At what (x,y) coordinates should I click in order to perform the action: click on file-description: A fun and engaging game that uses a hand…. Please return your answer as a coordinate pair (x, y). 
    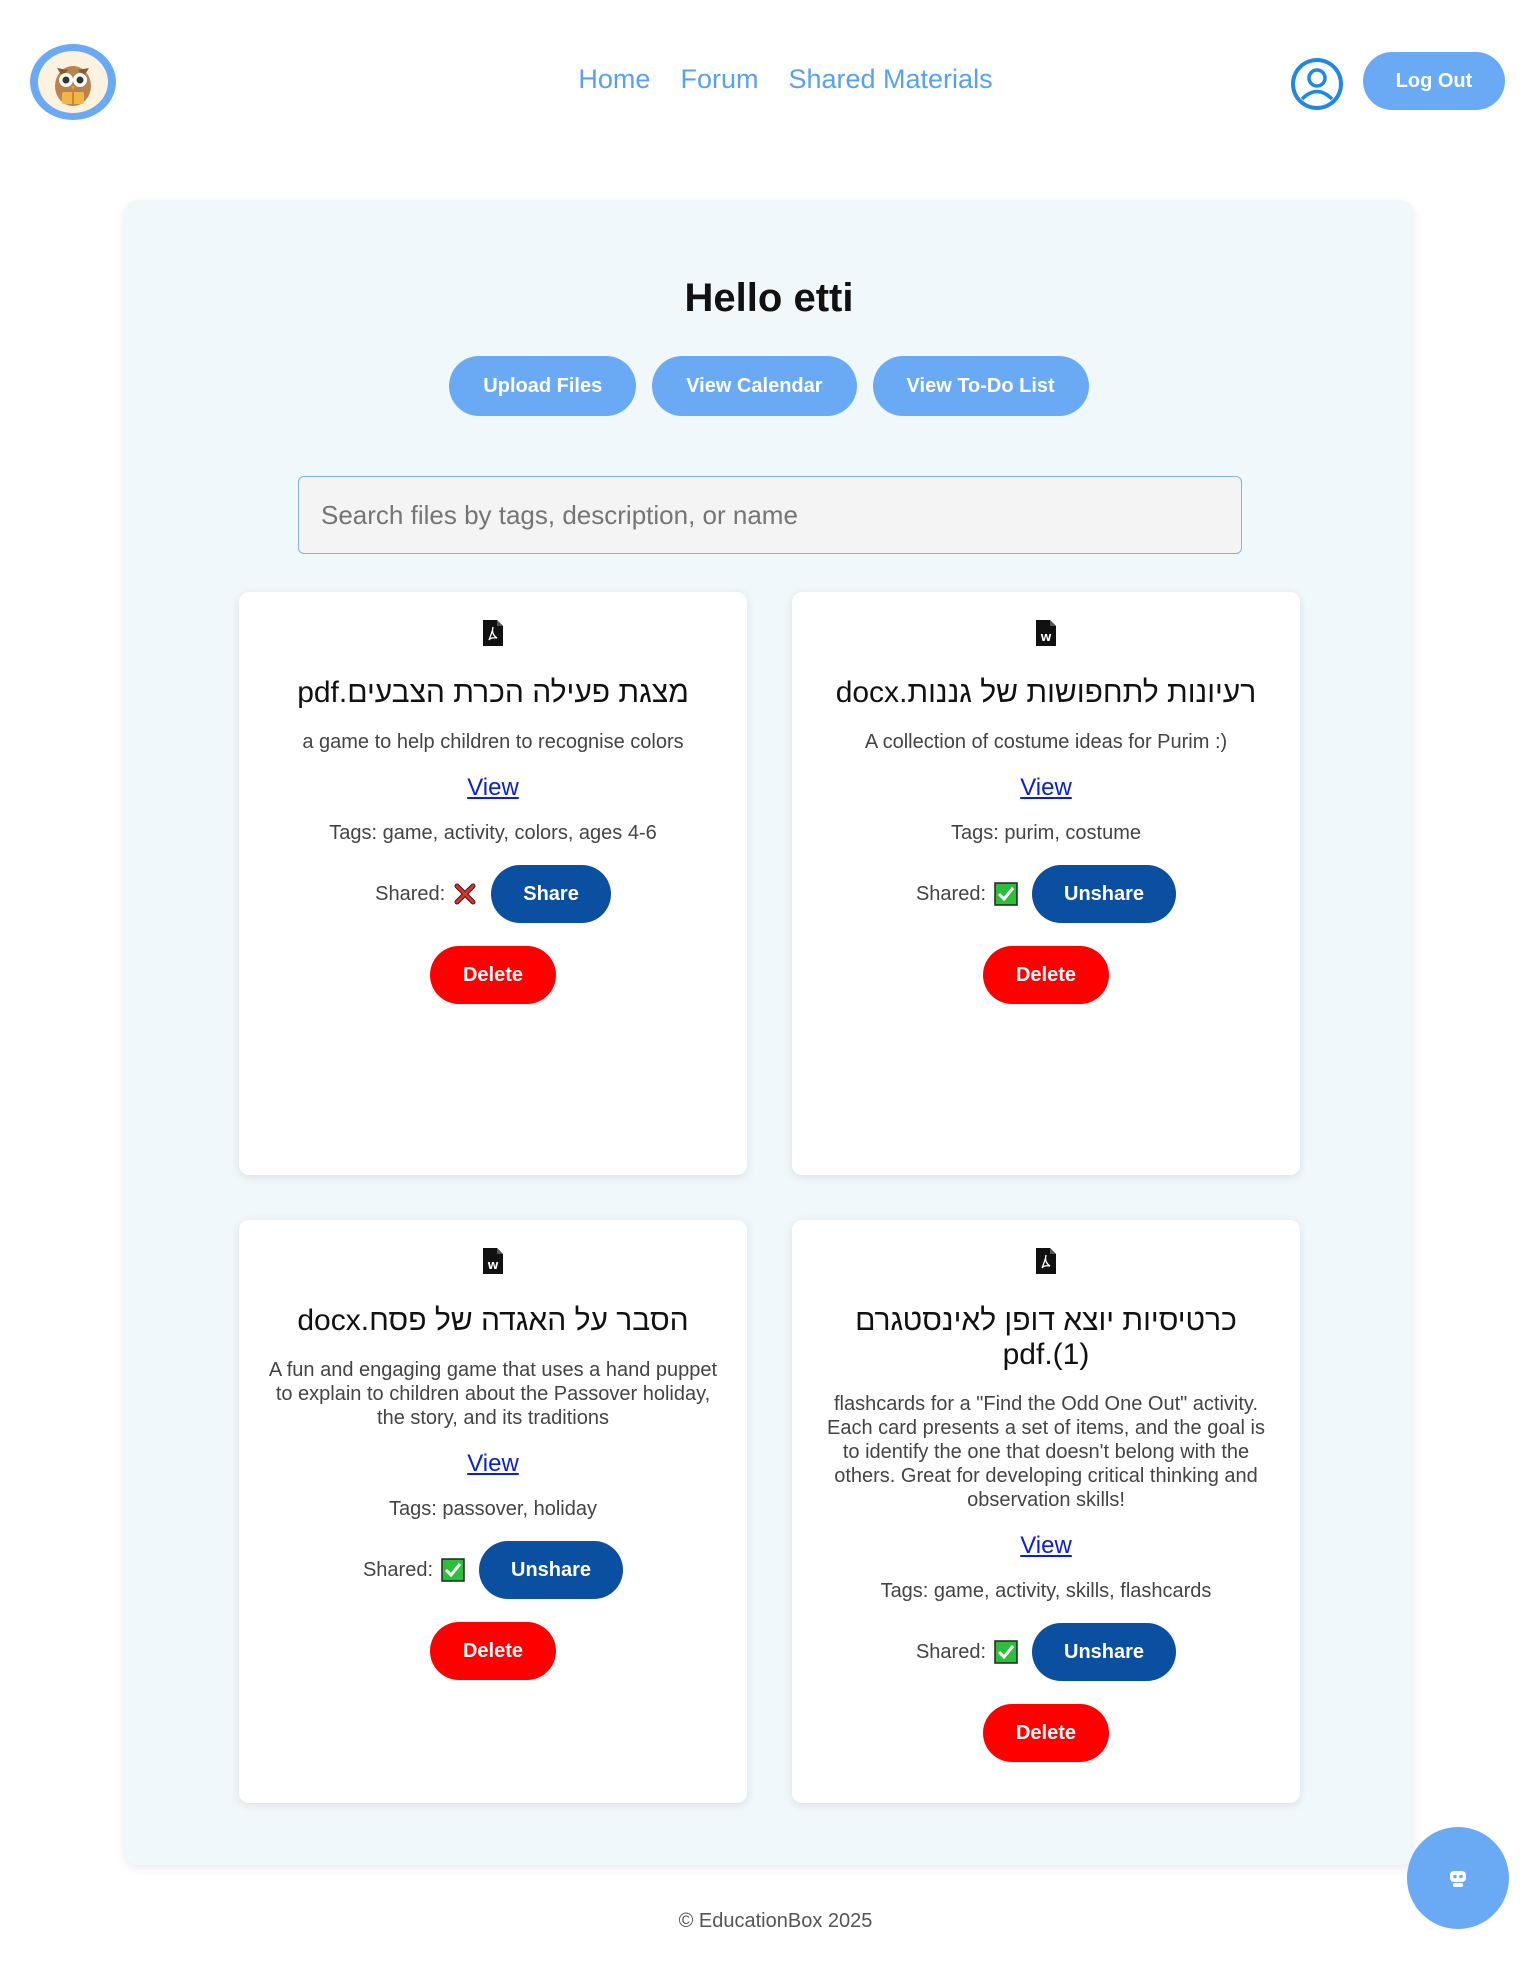
    Looking at the image, I should click on (493, 1394).